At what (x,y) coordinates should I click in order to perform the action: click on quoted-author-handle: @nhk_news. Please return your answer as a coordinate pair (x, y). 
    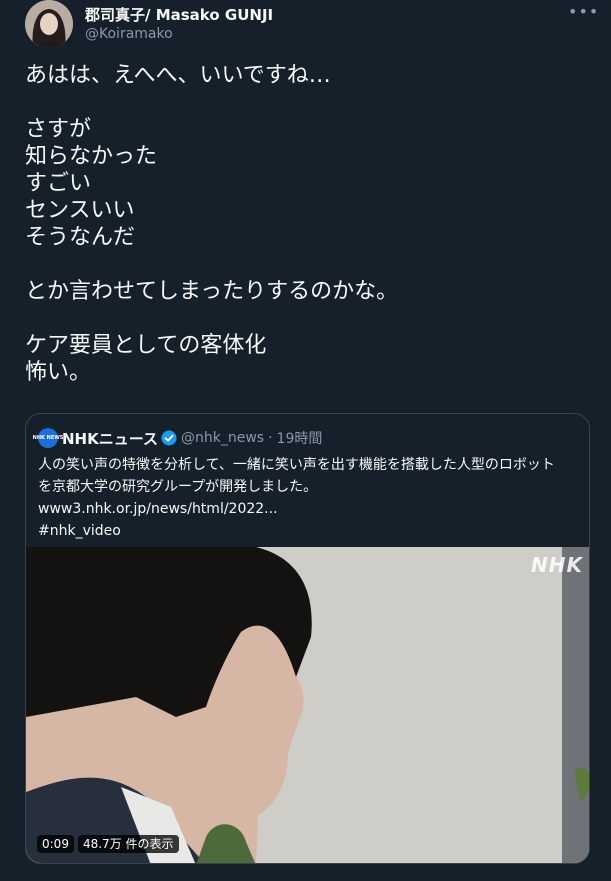
    Looking at the image, I should click on (222, 438).